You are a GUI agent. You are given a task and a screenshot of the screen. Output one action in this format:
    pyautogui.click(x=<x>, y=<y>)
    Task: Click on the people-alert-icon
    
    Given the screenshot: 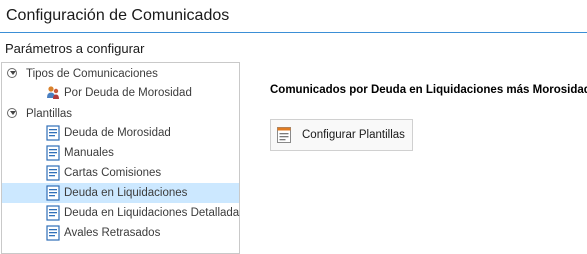 What is the action you would take?
    pyautogui.click(x=53, y=92)
    